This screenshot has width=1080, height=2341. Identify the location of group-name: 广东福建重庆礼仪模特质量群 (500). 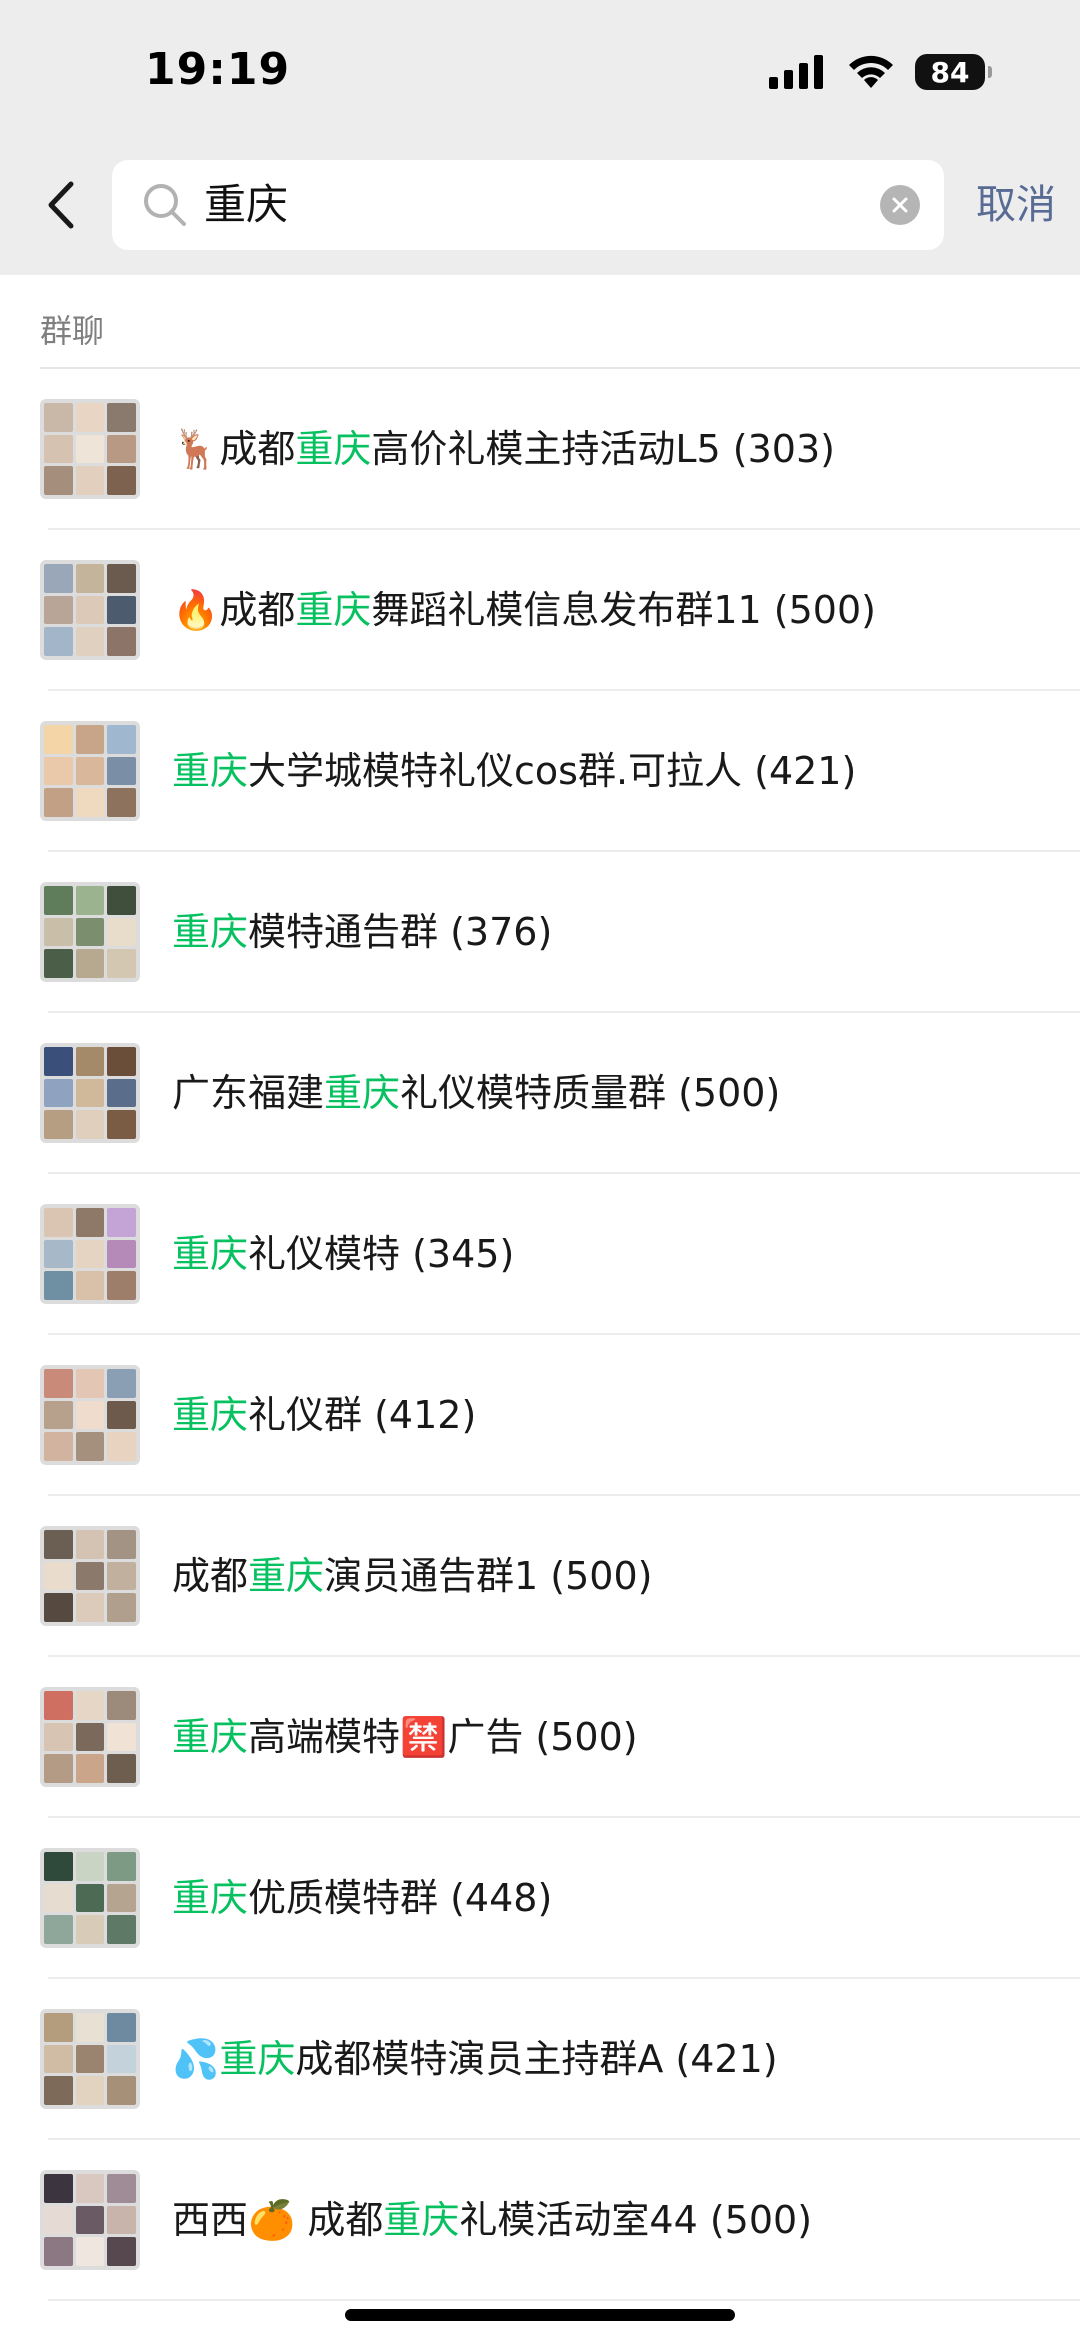
(476, 1093).